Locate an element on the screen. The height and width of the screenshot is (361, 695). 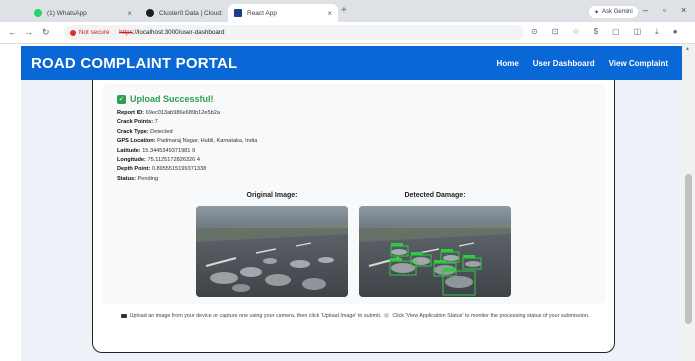
detail-row: Crack Type: Detected is located at coordinates (187, 132).